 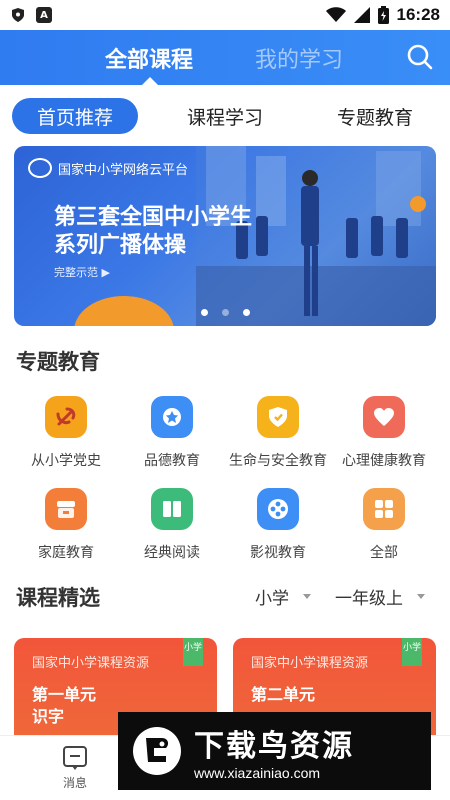 What do you see at coordinates (172, 509) in the screenshot?
I see `book-icon` at bounding box center [172, 509].